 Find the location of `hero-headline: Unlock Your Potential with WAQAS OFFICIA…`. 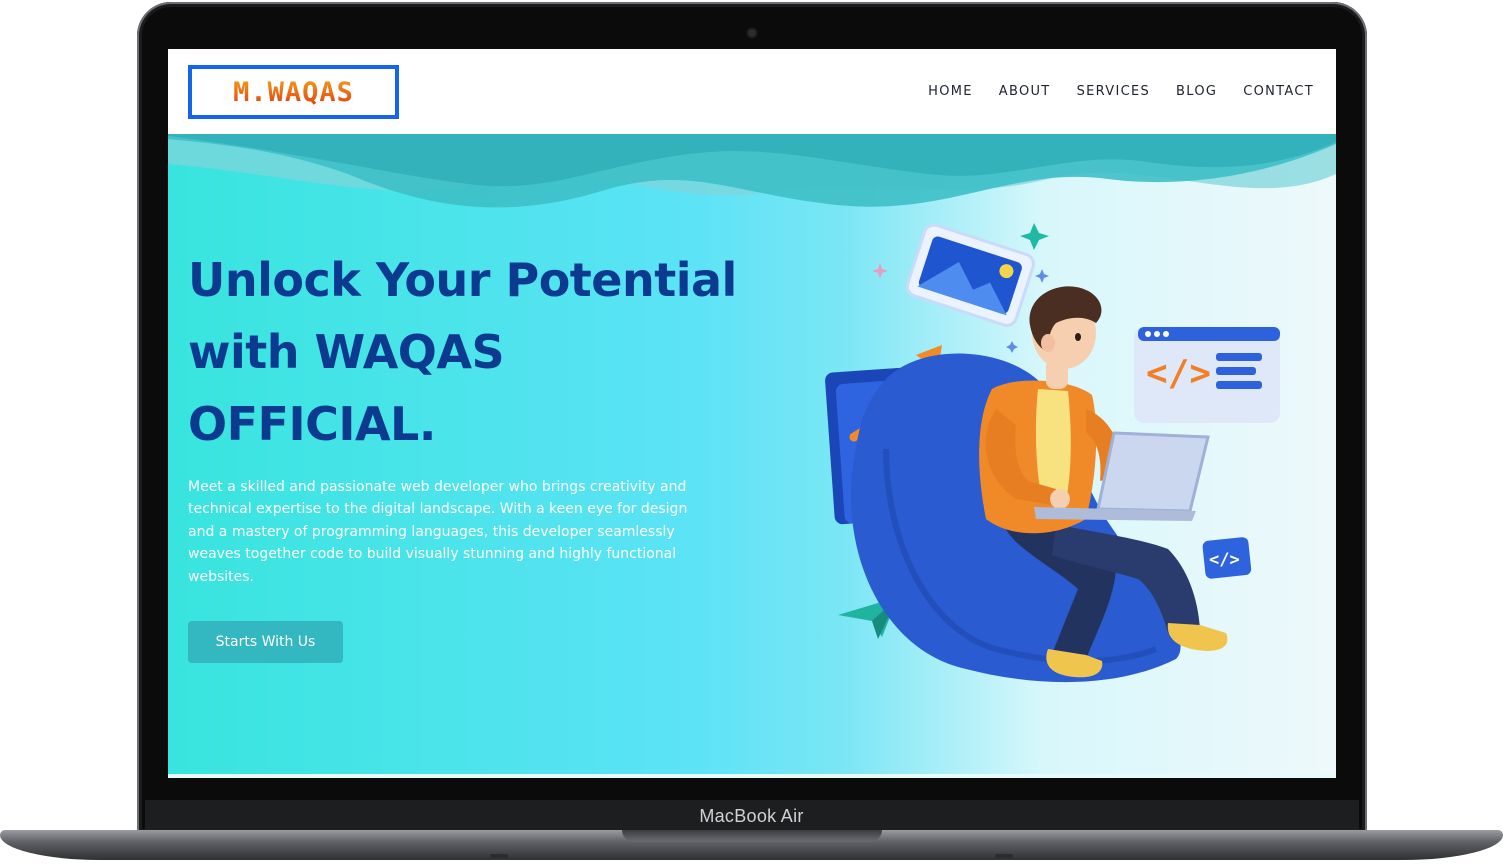

hero-headline: Unlock Your Potential with WAQAS OFFICIA… is located at coordinates (468, 352).